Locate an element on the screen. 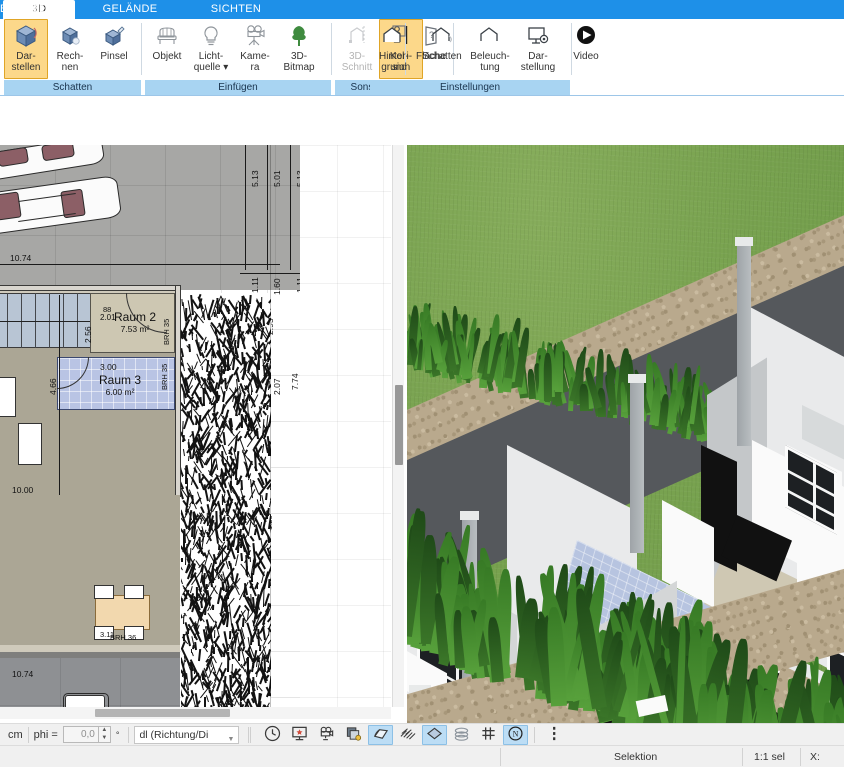 This screenshot has height=768, width=844. ribbon-button-3dbitmap-label: 3D- Bitmap is located at coordinates (299, 62).